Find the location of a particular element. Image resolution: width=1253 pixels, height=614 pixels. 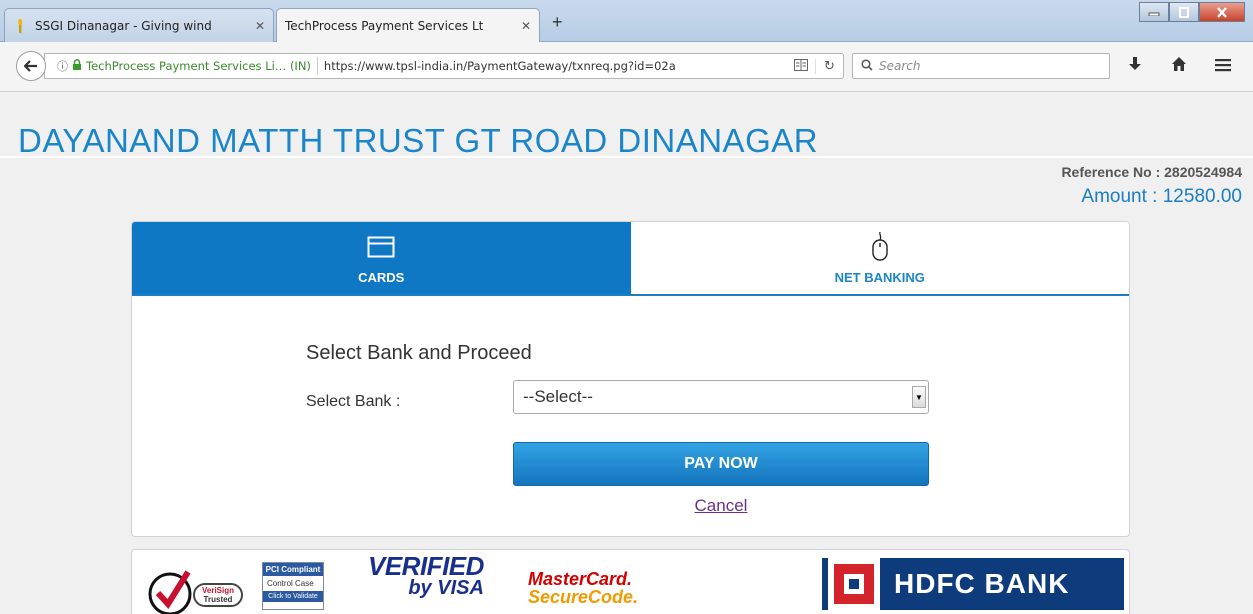

window-controls is located at coordinates (1192, 12).